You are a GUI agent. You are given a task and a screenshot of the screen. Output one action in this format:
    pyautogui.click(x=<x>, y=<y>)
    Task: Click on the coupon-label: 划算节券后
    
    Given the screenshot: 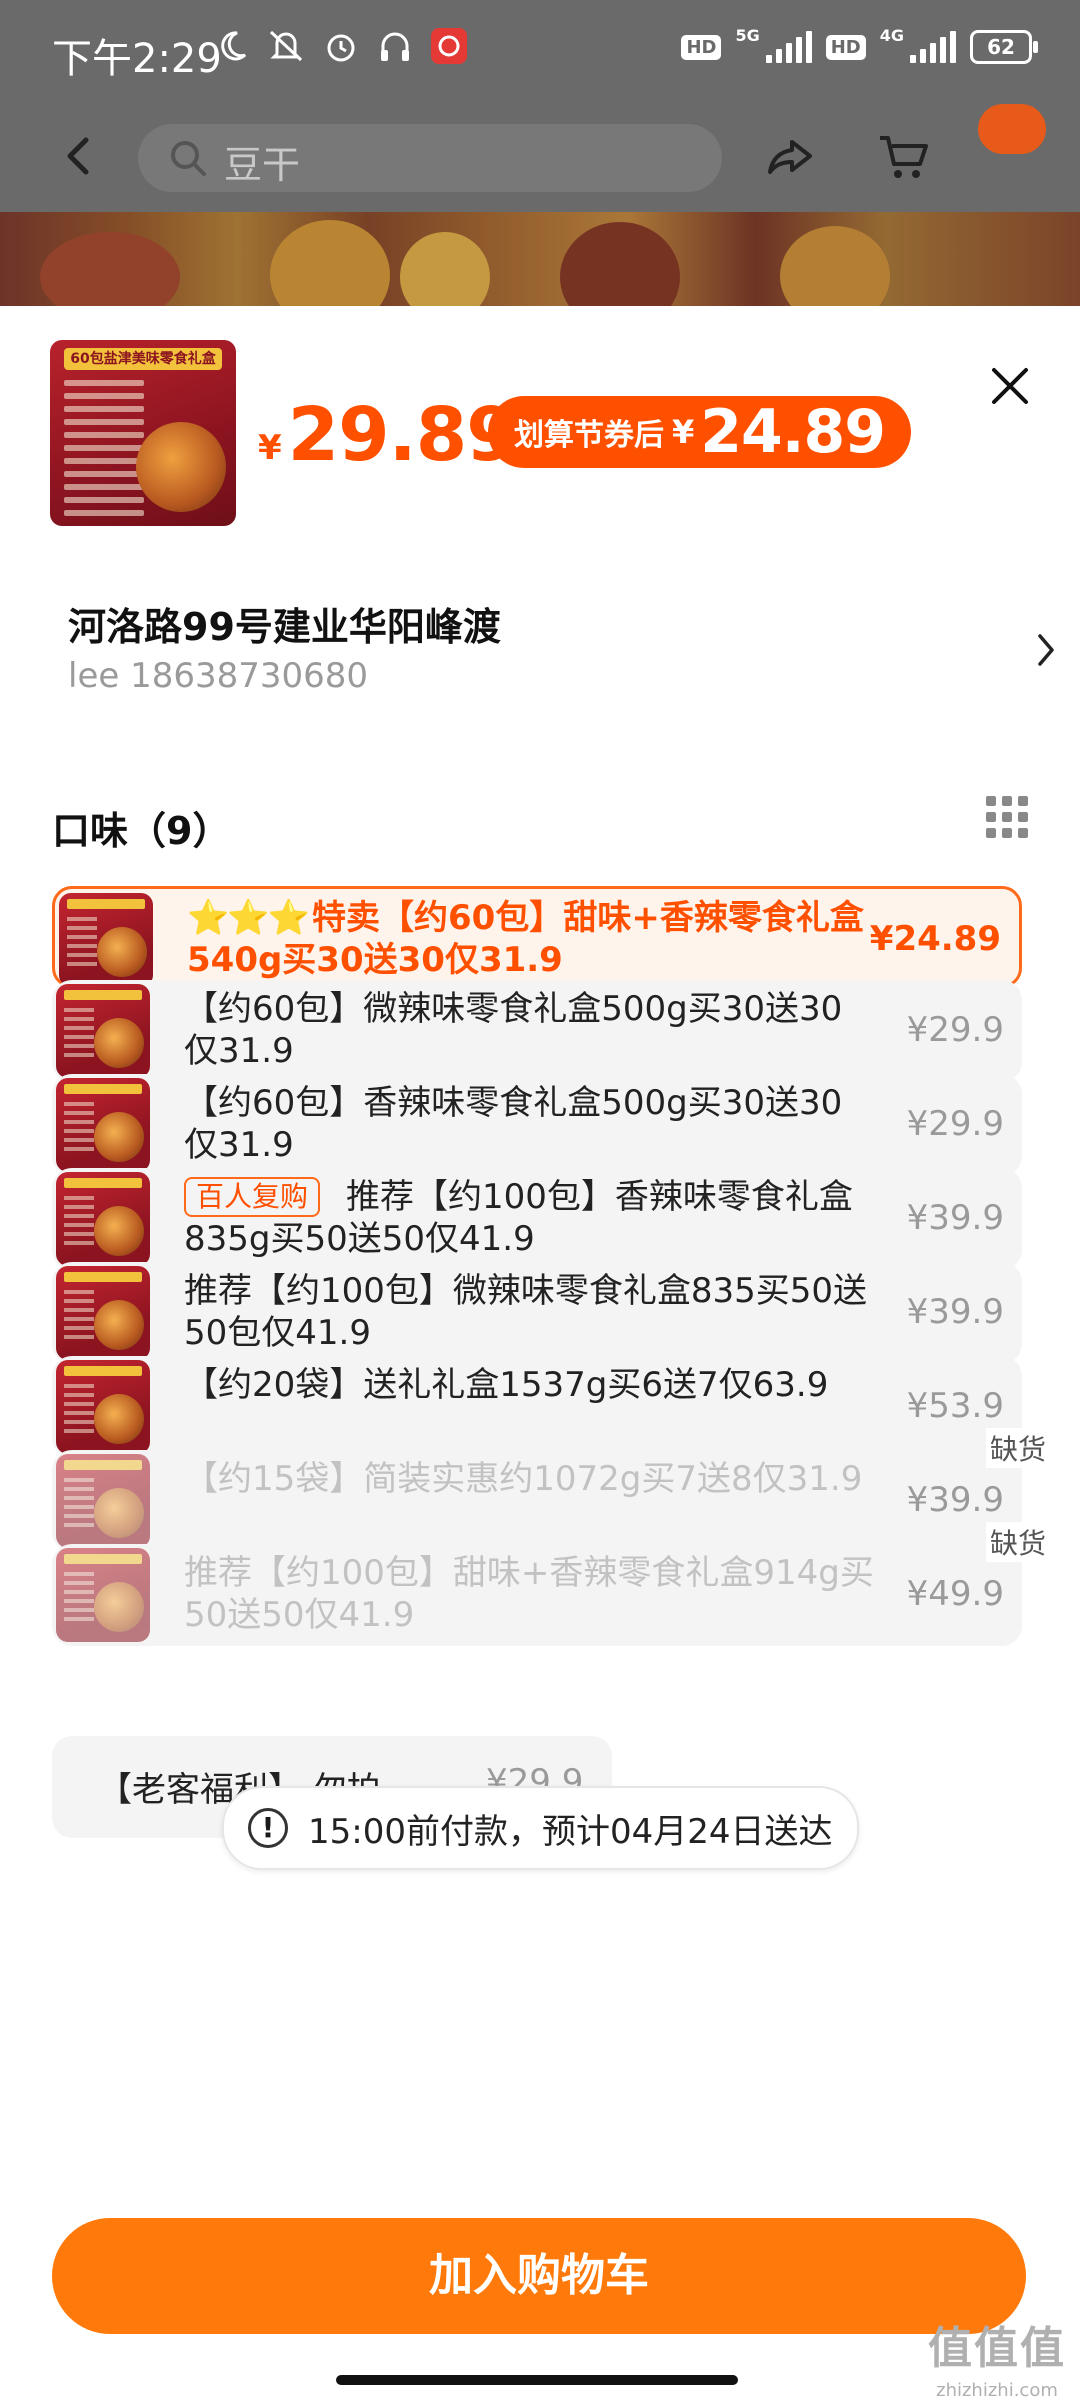 What is the action you would take?
    pyautogui.click(x=589, y=435)
    